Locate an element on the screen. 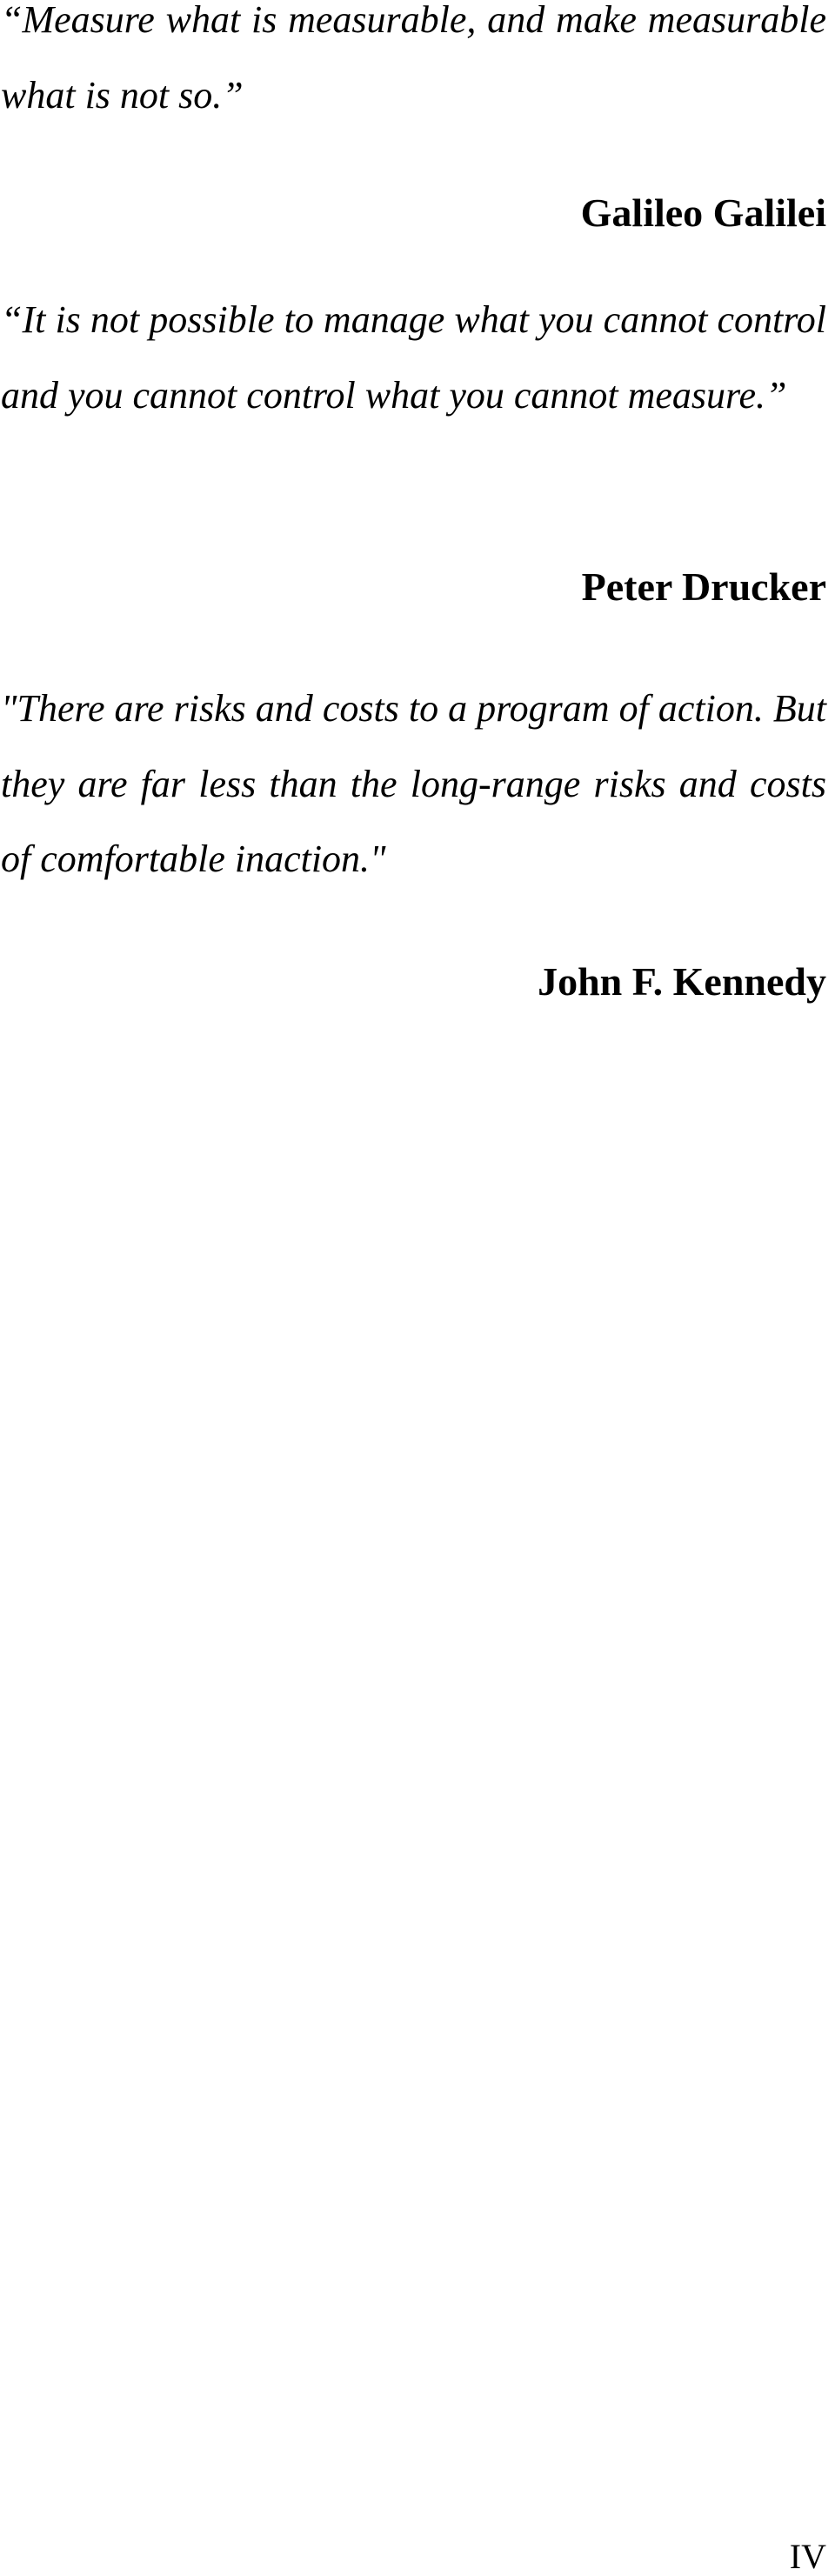 The image size is (835, 2576). author-galileo: Galileo Galilei is located at coordinates (703, 212).